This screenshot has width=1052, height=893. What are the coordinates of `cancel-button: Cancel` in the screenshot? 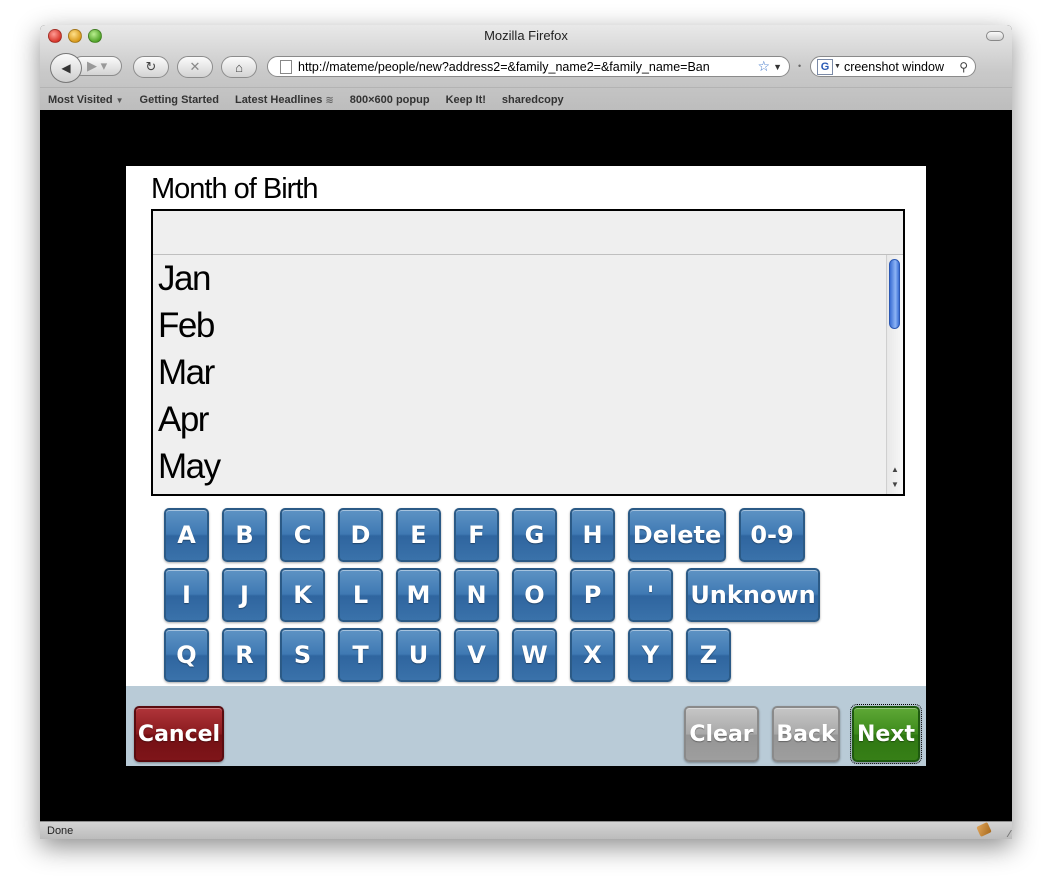 It's located at (179, 734).